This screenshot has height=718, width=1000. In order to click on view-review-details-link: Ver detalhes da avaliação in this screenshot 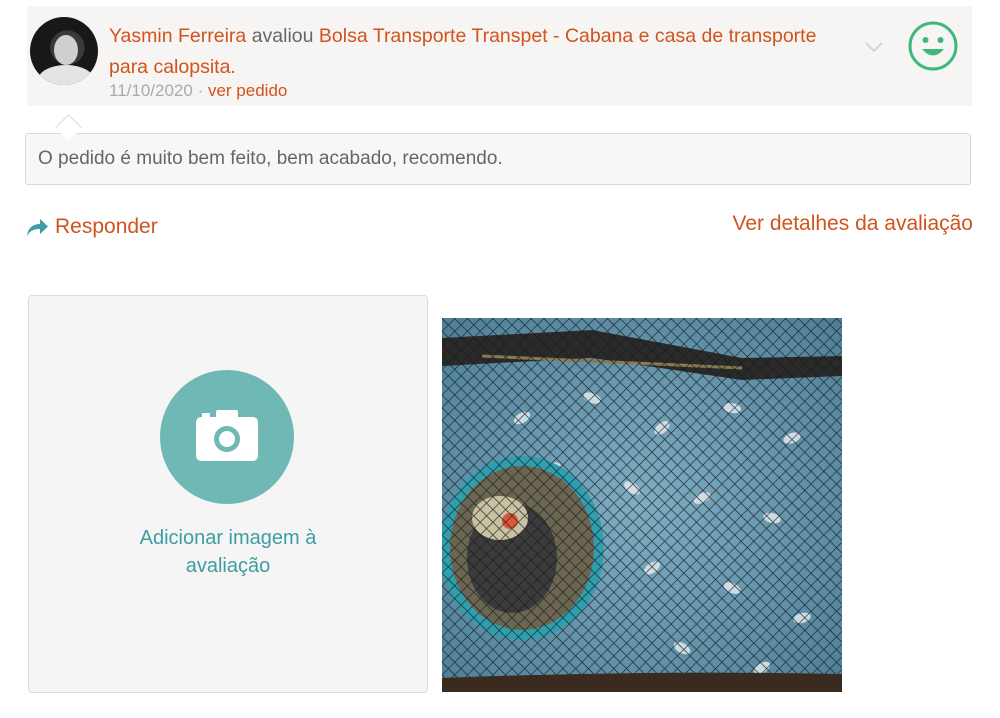, I will do `click(852, 224)`.